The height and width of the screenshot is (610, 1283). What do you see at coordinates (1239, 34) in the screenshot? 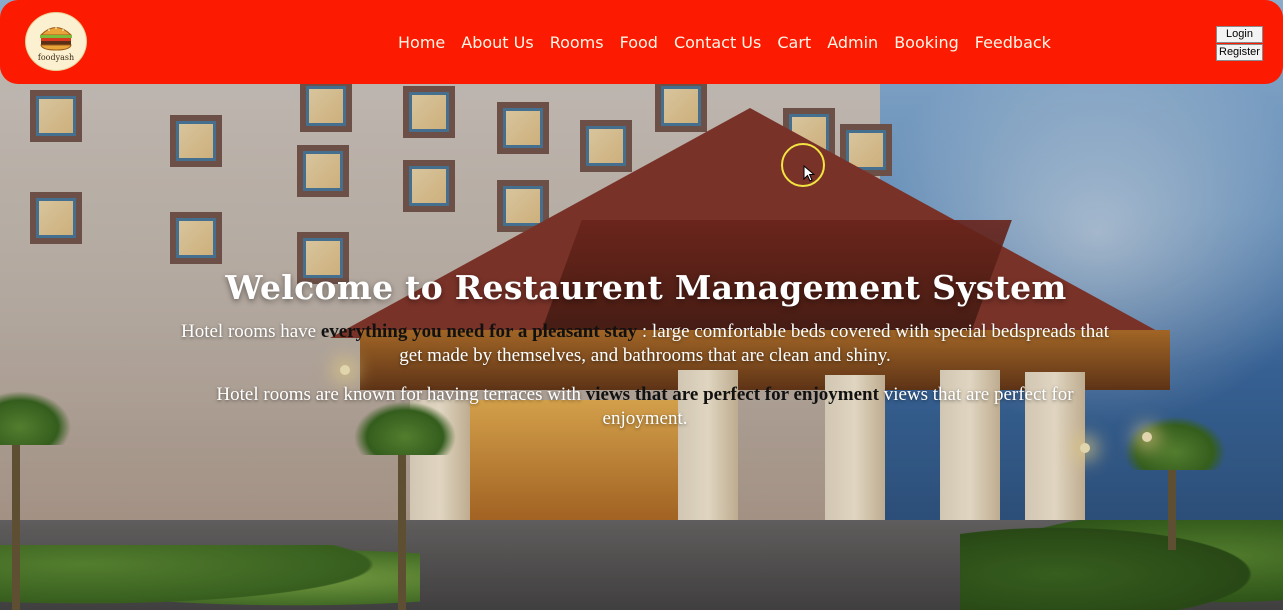
I see `login-button: Login` at bounding box center [1239, 34].